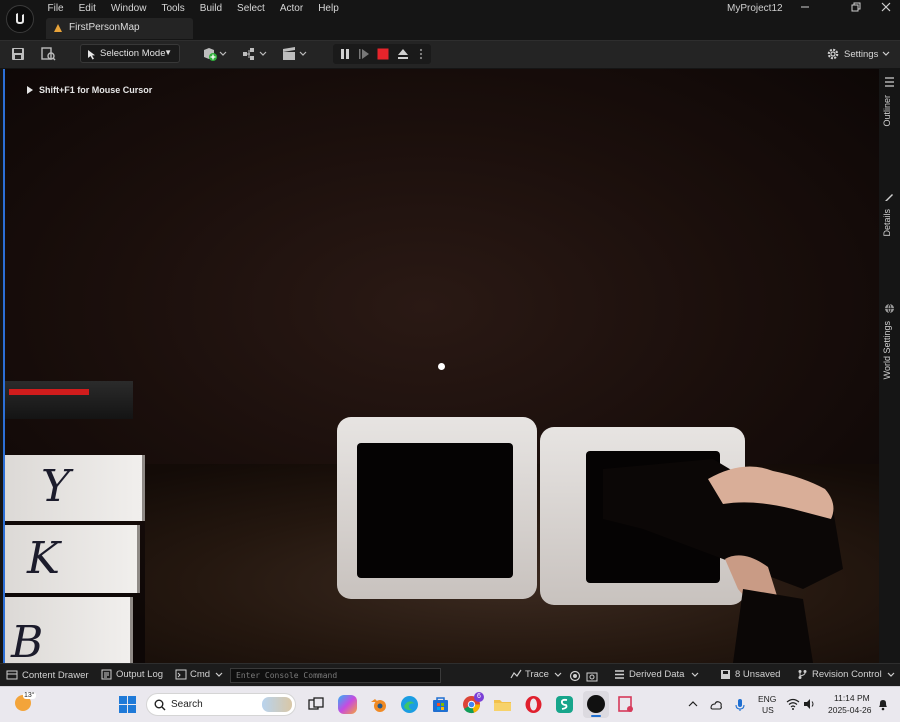 The width and height of the screenshot is (900, 722). What do you see at coordinates (20, 19) in the screenshot?
I see `unreal-logo-icon` at bounding box center [20, 19].